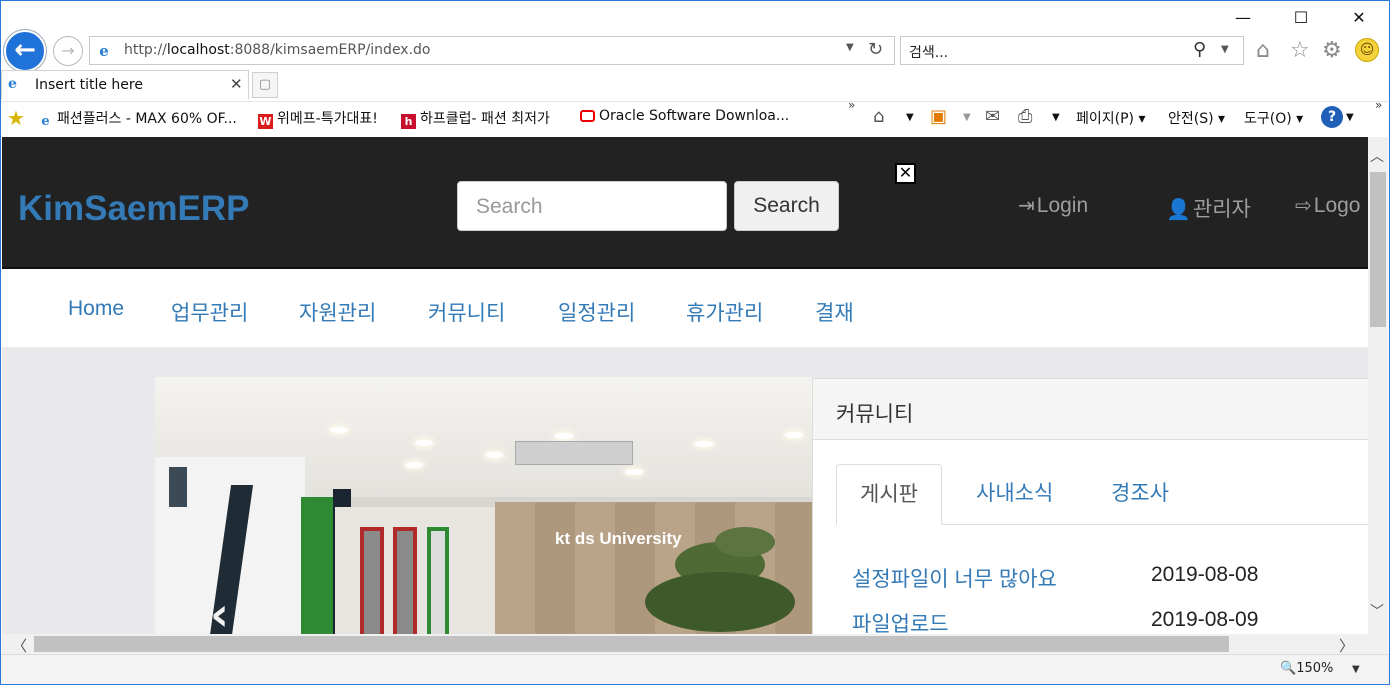  I want to click on zoom-dropdown-icon: ▼, so click(1356, 669).